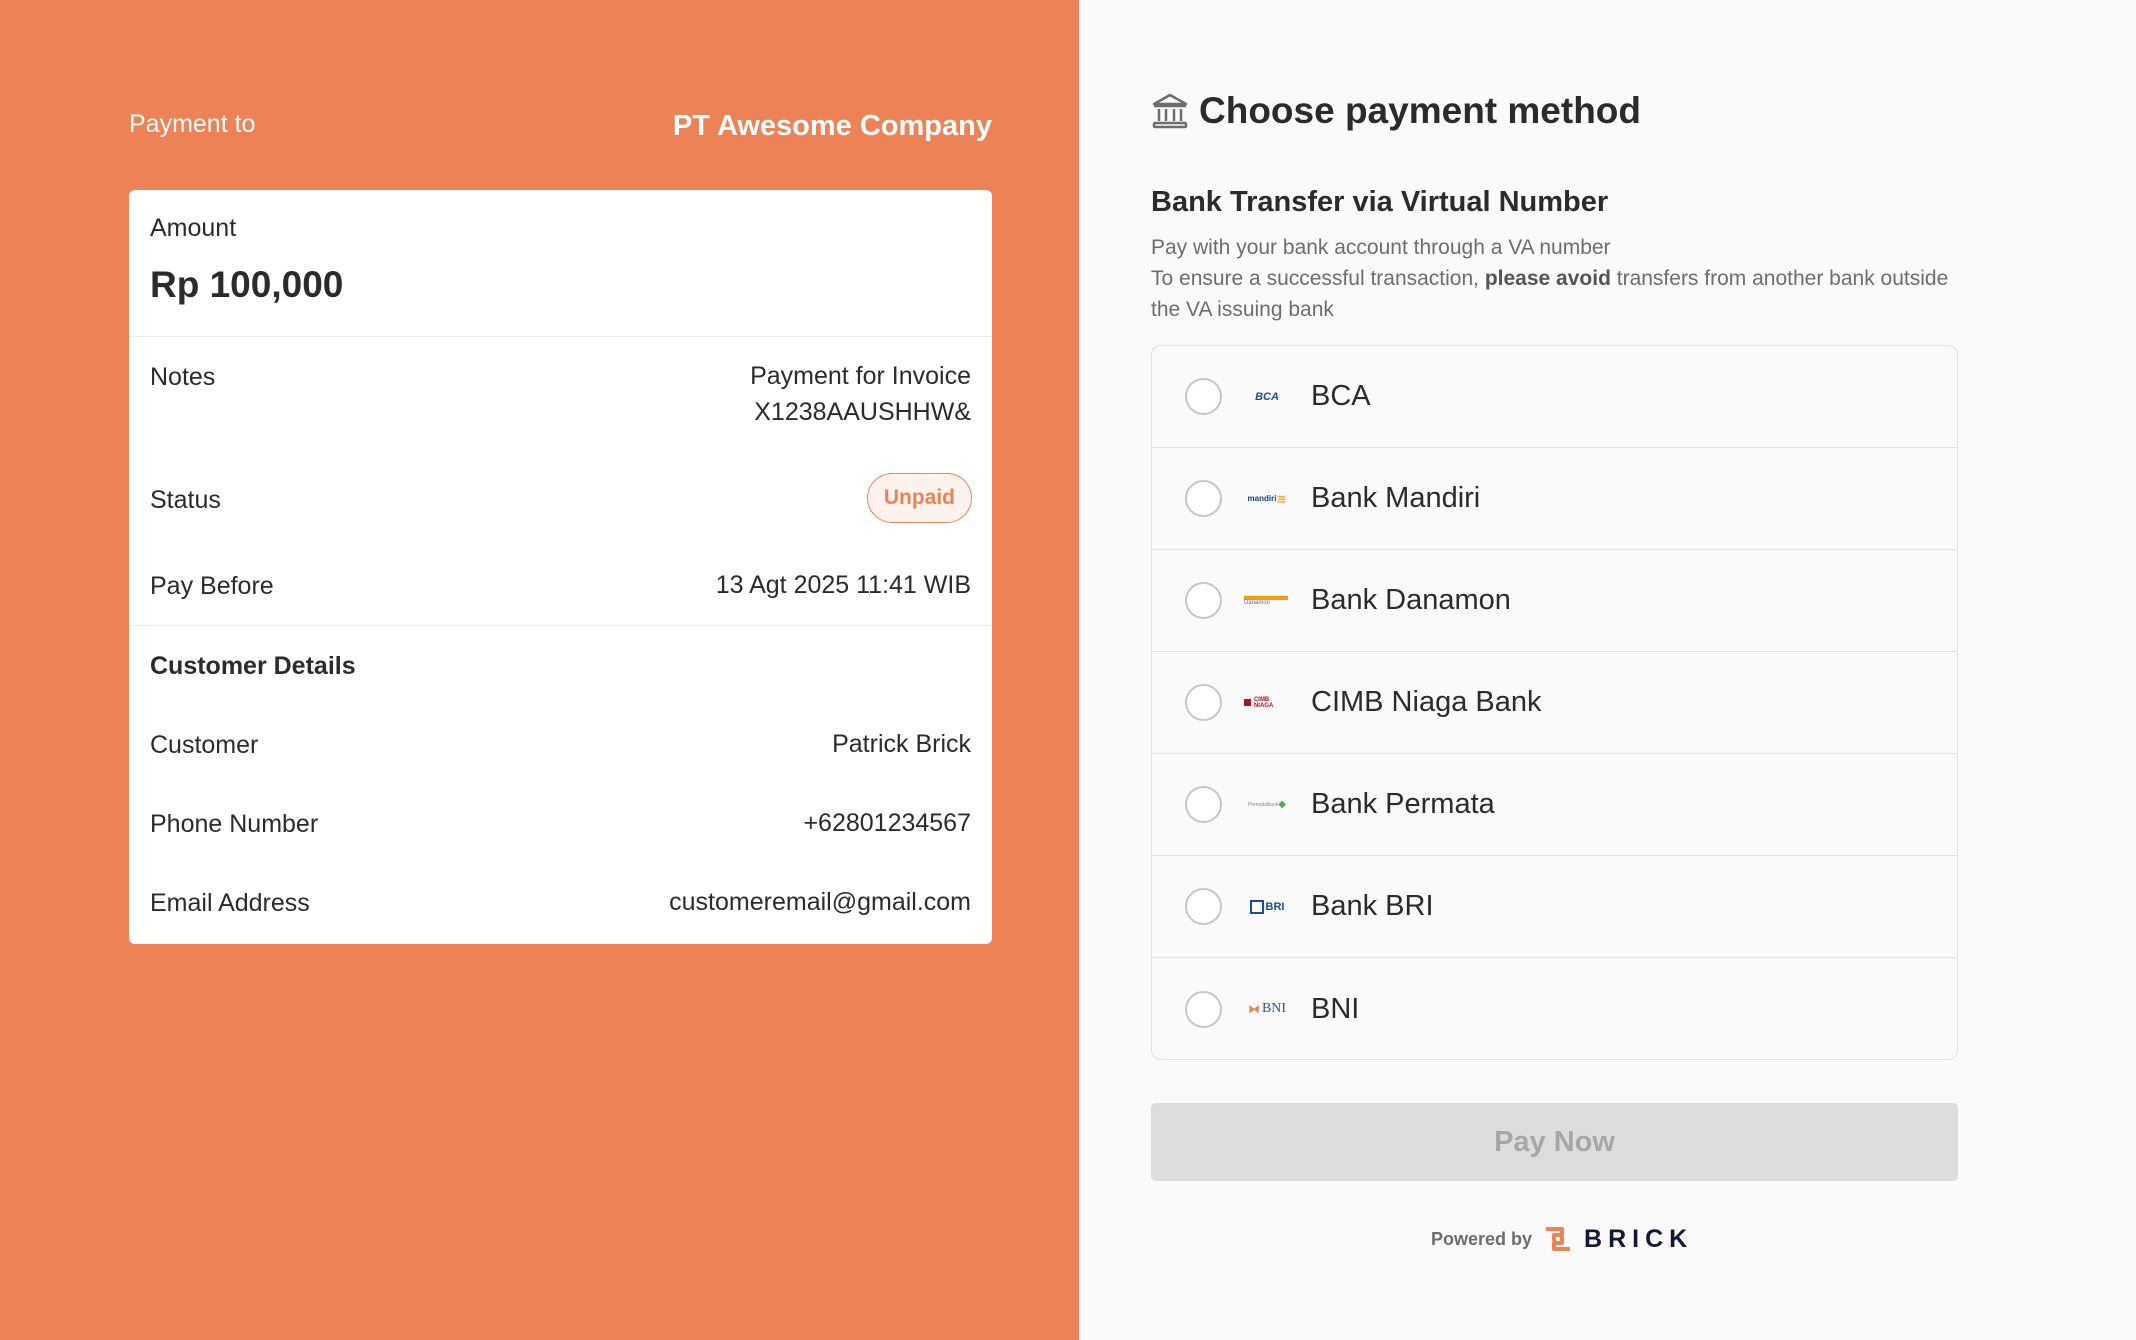 This screenshot has height=1340, width=2136. I want to click on powered-by-label: Powered by, so click(1482, 1238).